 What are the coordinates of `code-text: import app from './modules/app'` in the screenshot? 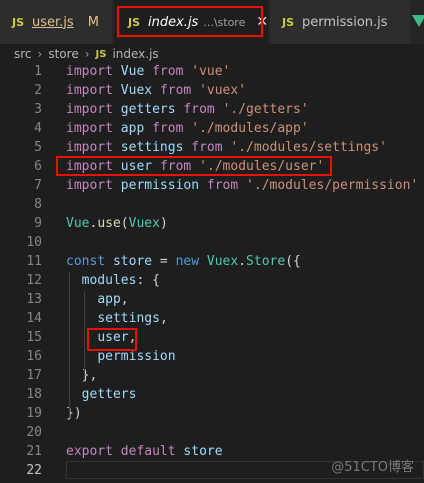 It's located at (187, 128).